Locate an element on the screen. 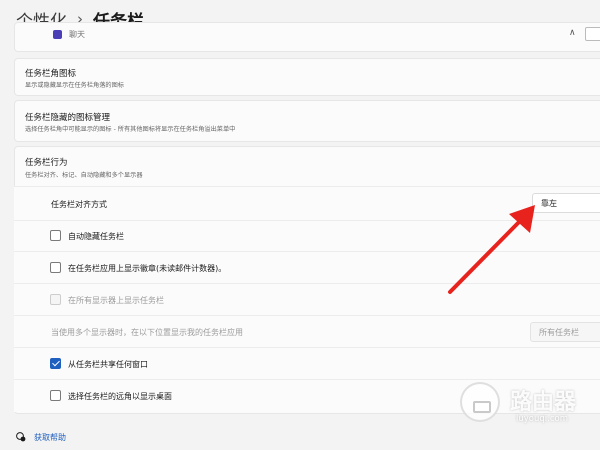 The width and height of the screenshot is (600, 450). annotation-arrow is located at coordinates (491, 249).